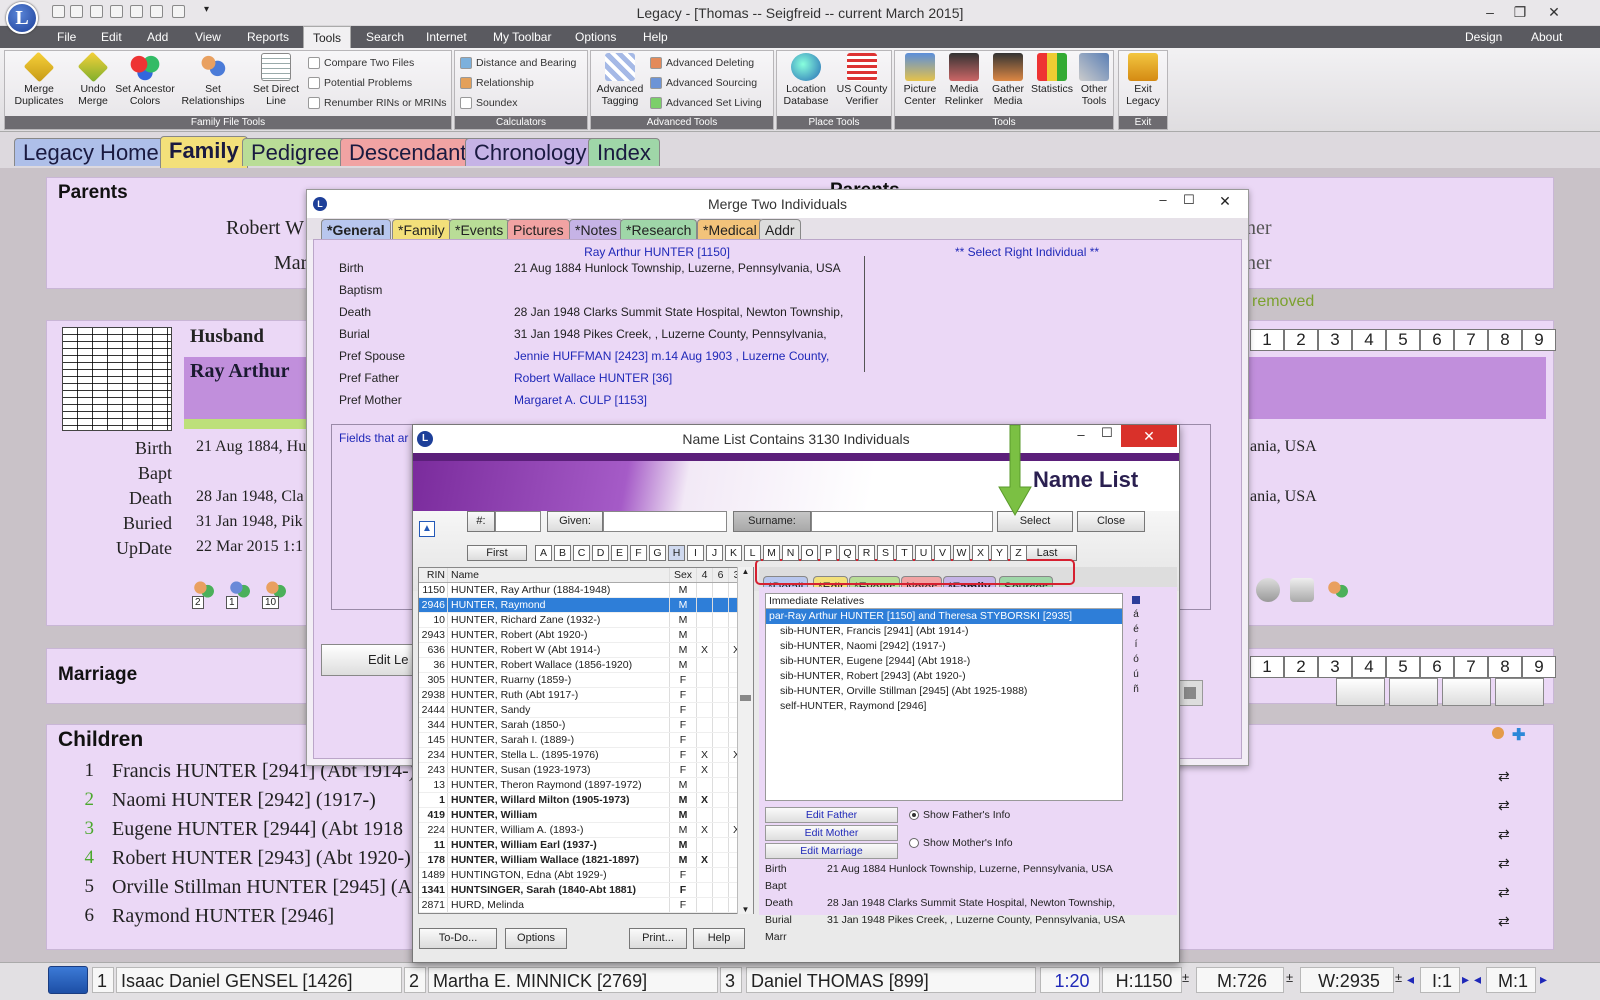 Image resolution: width=1600 pixels, height=1000 pixels. I want to click on menu-my-toolbar: My Toolbar, so click(522, 37).